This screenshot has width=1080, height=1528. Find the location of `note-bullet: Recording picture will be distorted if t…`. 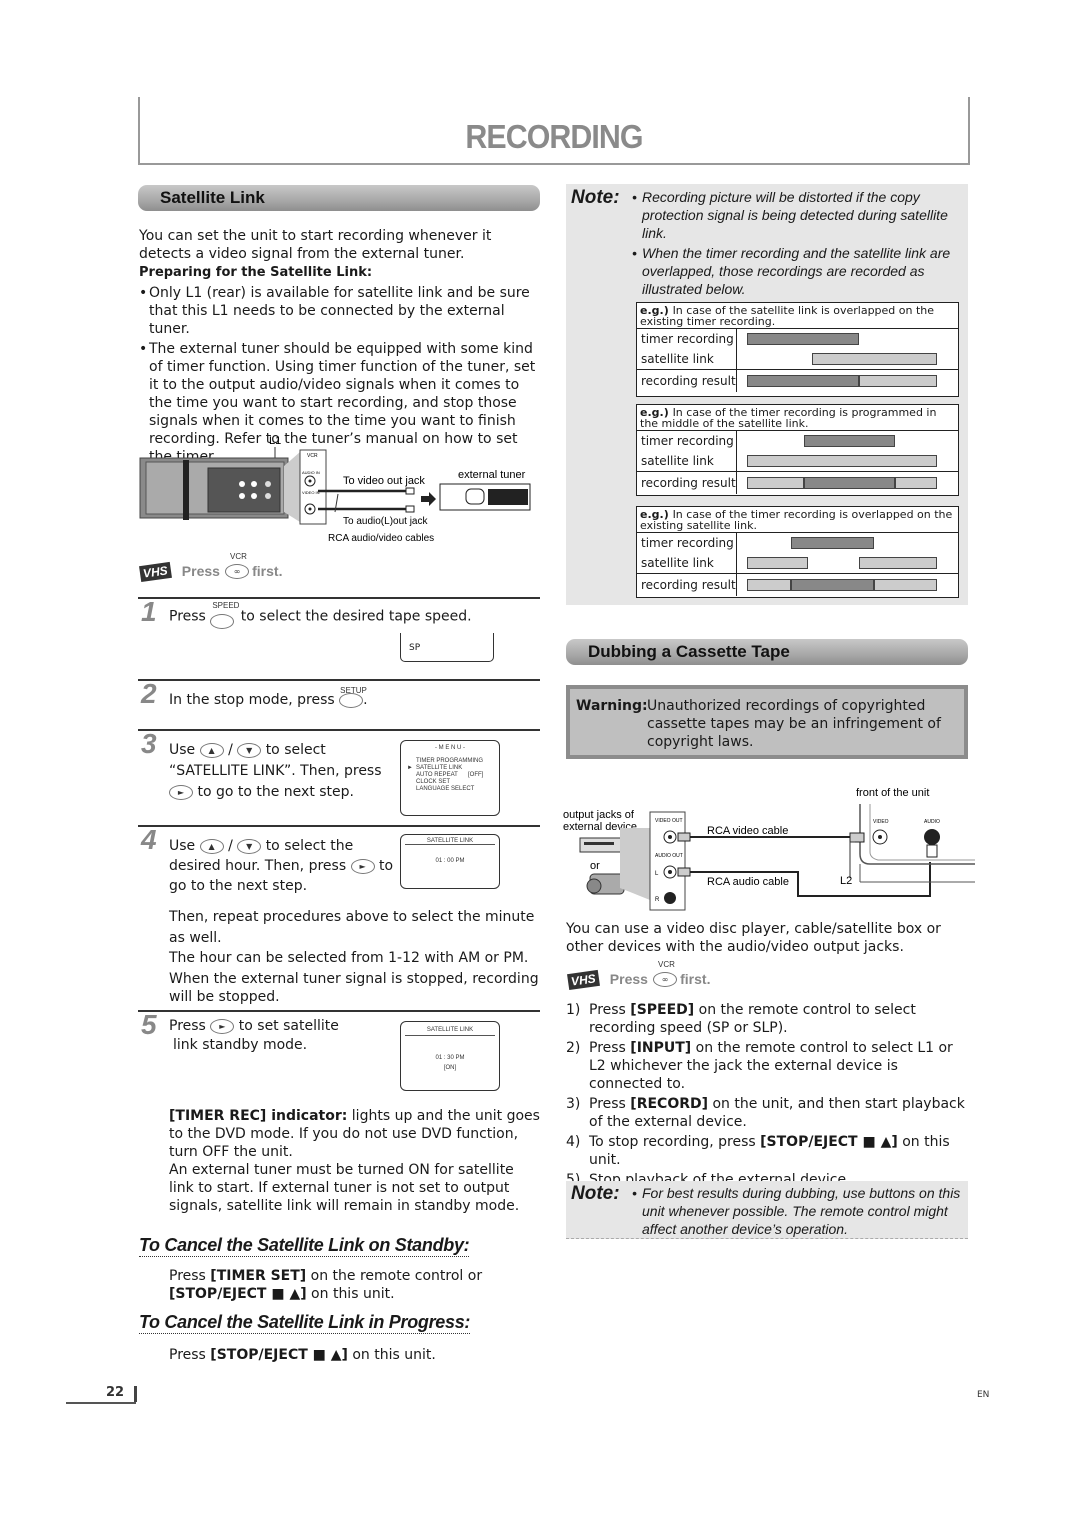

note-bullet: Recording picture will be distorted if t… is located at coordinates (799, 215).